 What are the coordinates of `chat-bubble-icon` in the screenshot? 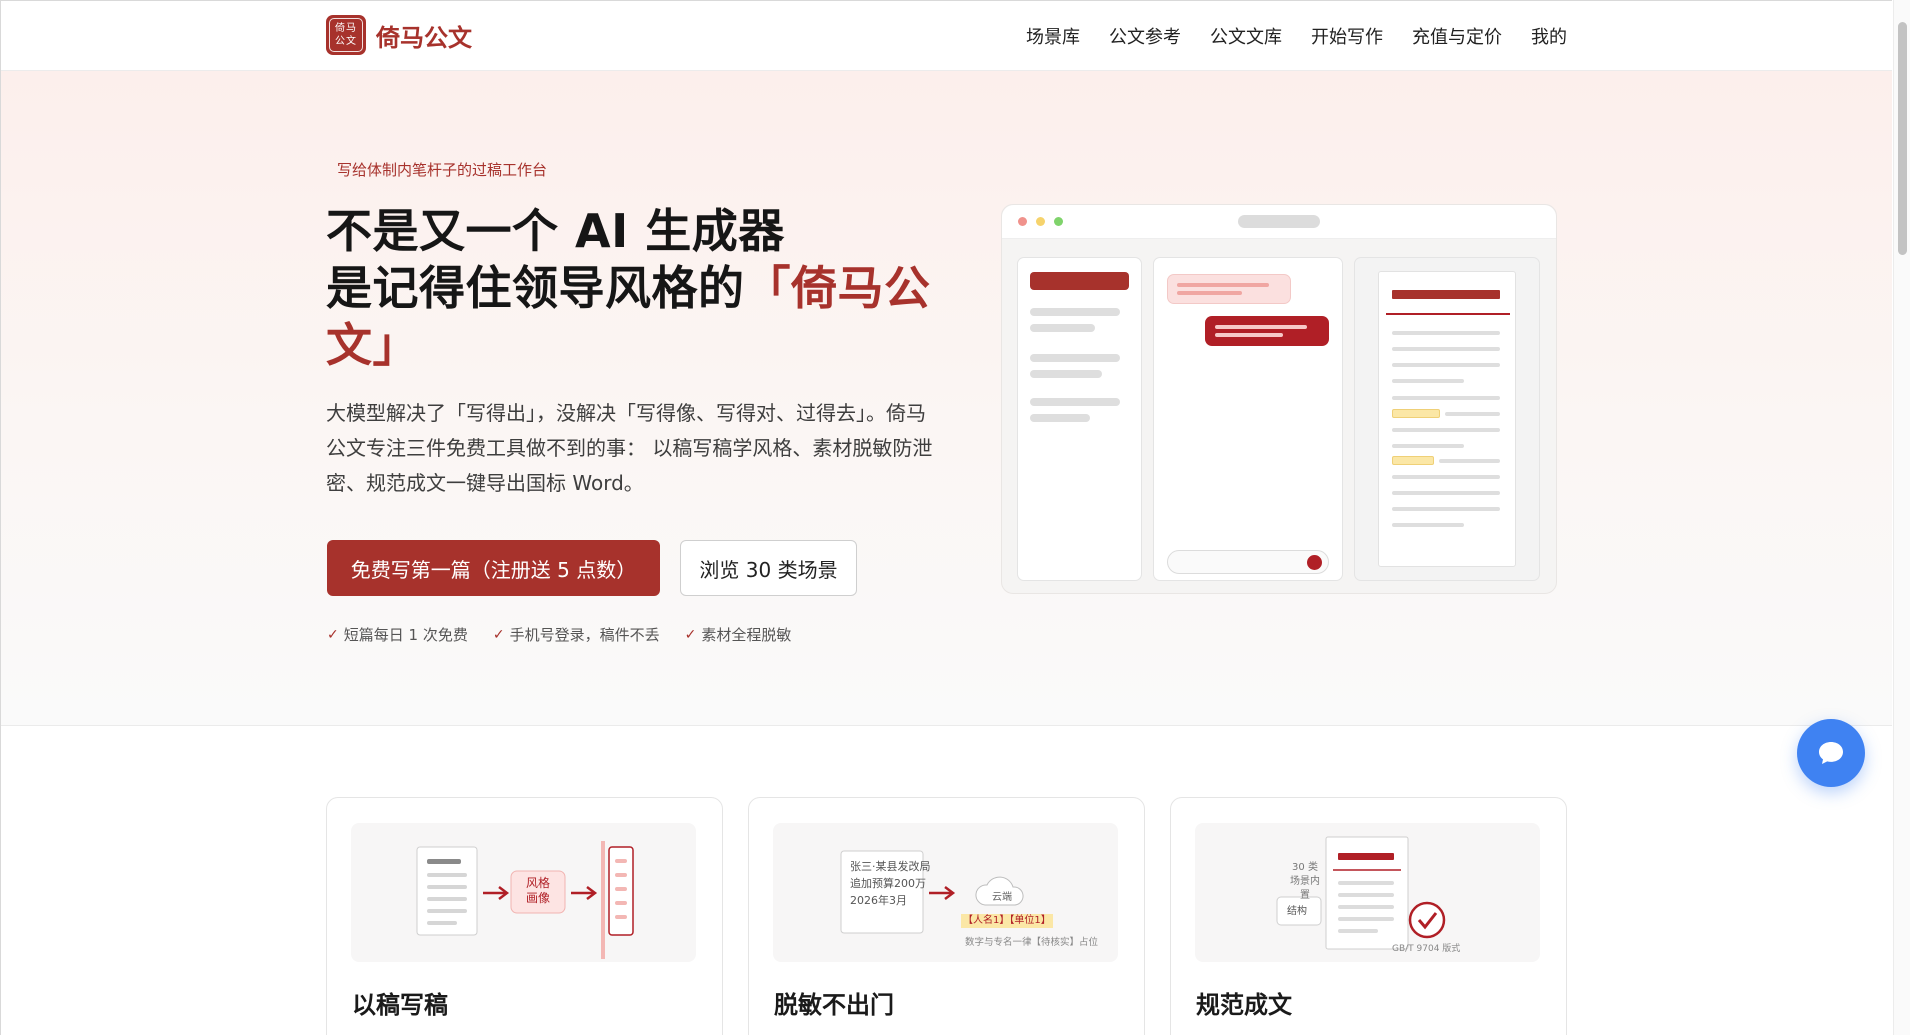 It's located at (1831, 753).